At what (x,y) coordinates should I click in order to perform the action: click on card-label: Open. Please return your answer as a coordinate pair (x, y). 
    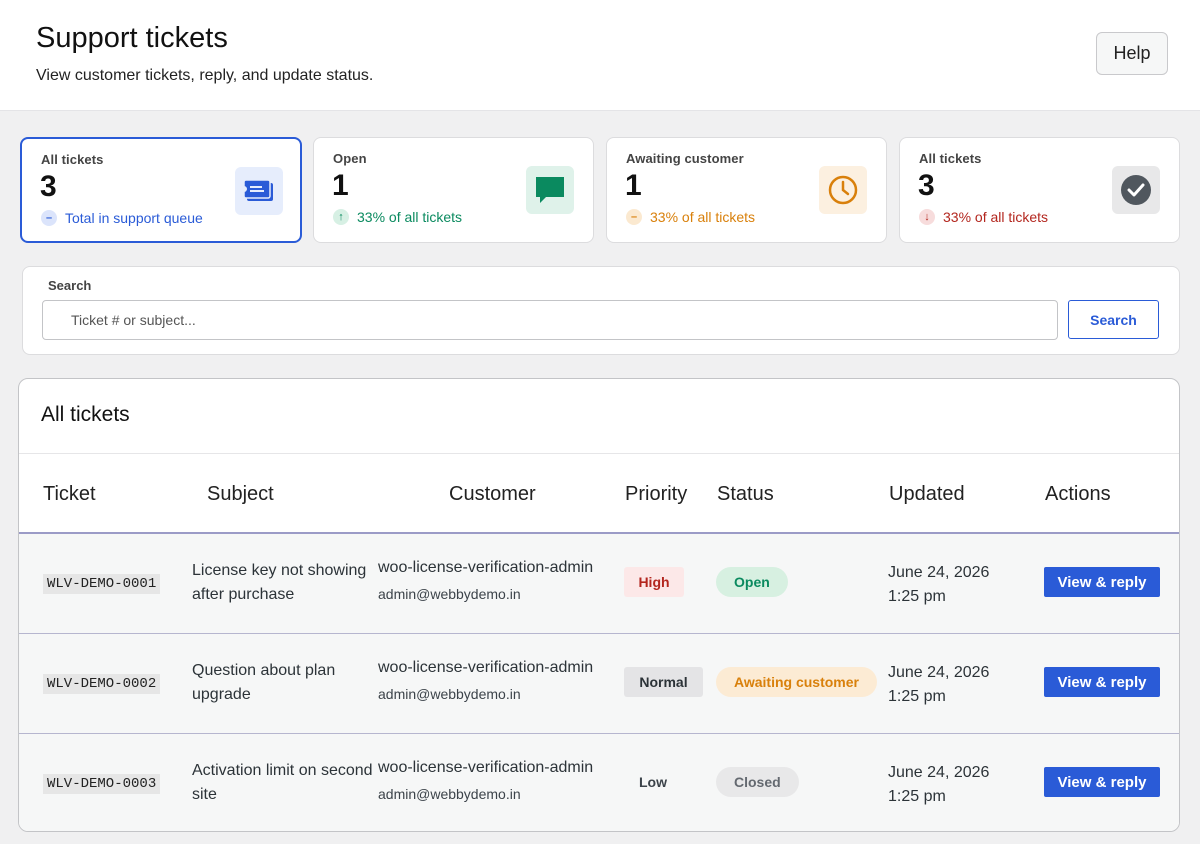
    Looking at the image, I should click on (350, 158).